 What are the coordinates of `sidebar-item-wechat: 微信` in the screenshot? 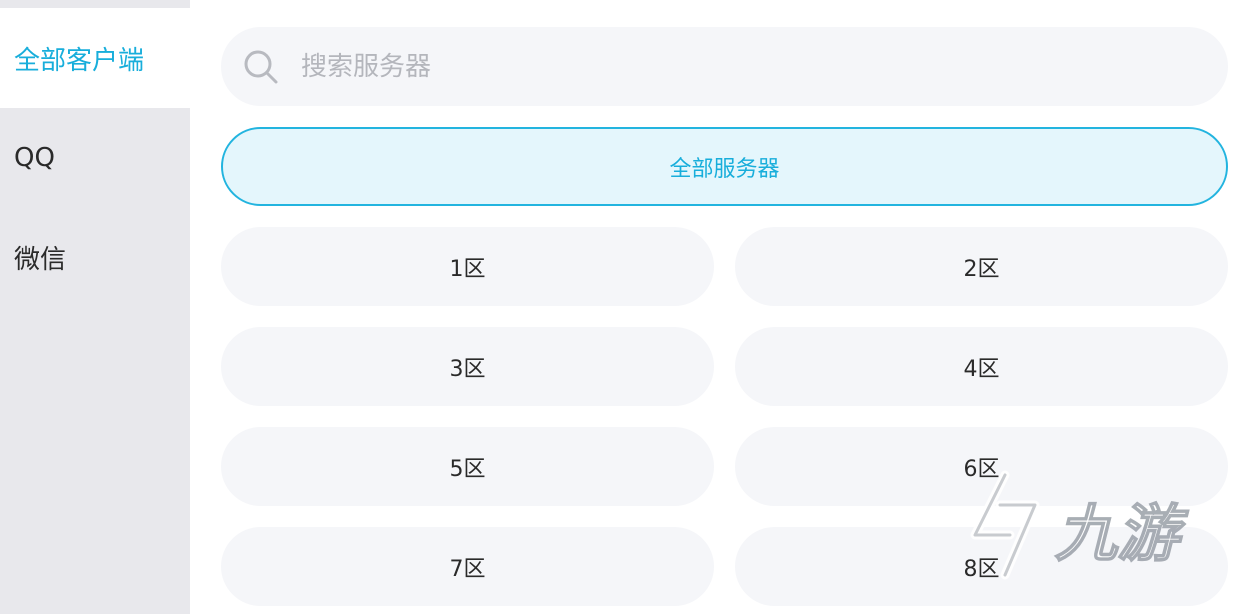 It's located at (95, 257).